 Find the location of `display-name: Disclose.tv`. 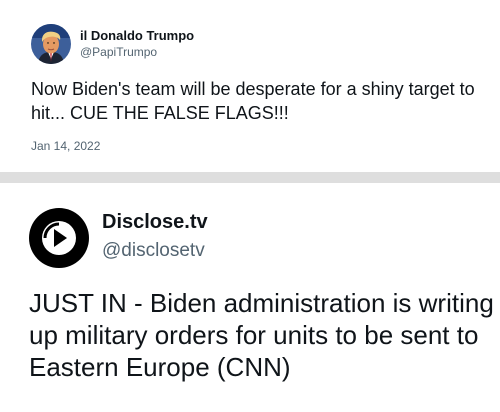

display-name: Disclose.tv is located at coordinates (155, 222).